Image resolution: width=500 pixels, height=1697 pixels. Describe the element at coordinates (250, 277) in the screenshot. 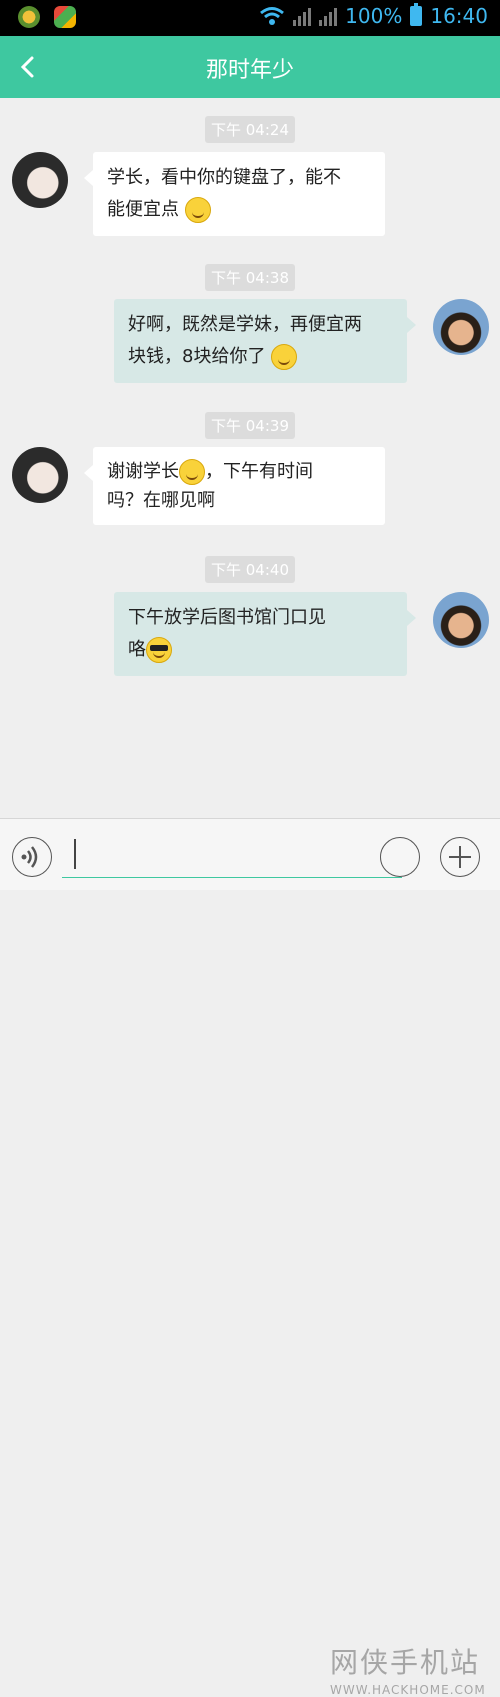

I see `timestamp: 下午 04:38` at that location.